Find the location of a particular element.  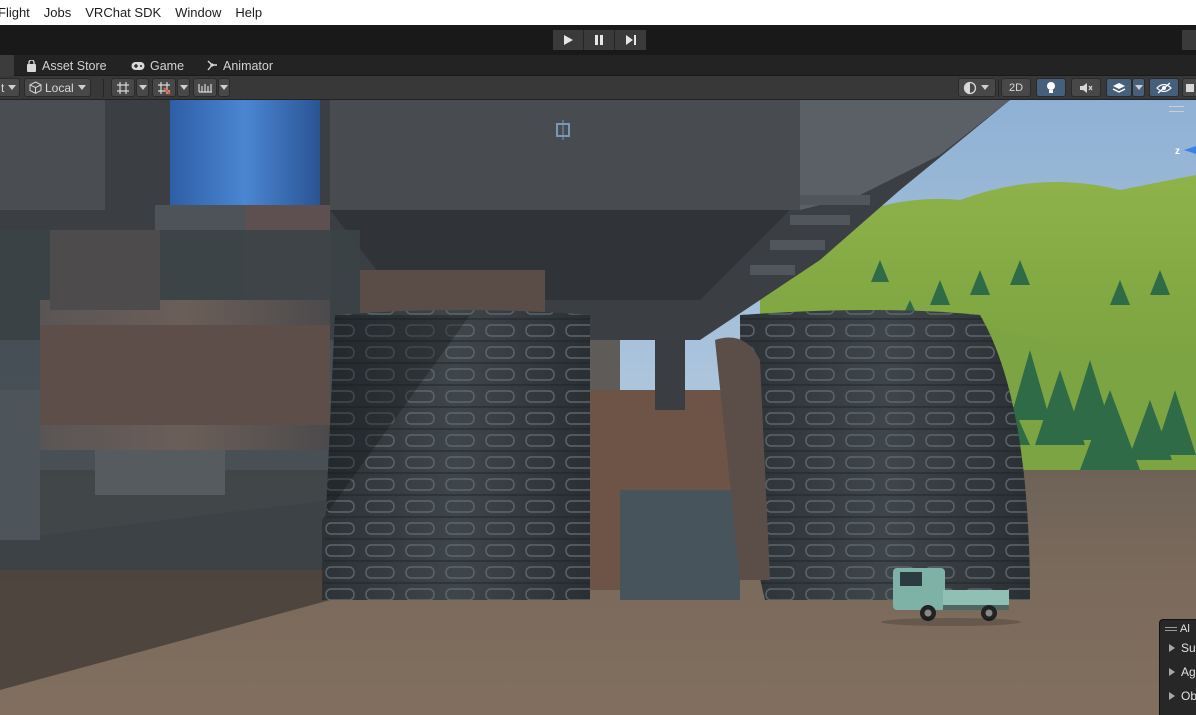

grid-snap-dropdown is located at coordinates (142, 87).